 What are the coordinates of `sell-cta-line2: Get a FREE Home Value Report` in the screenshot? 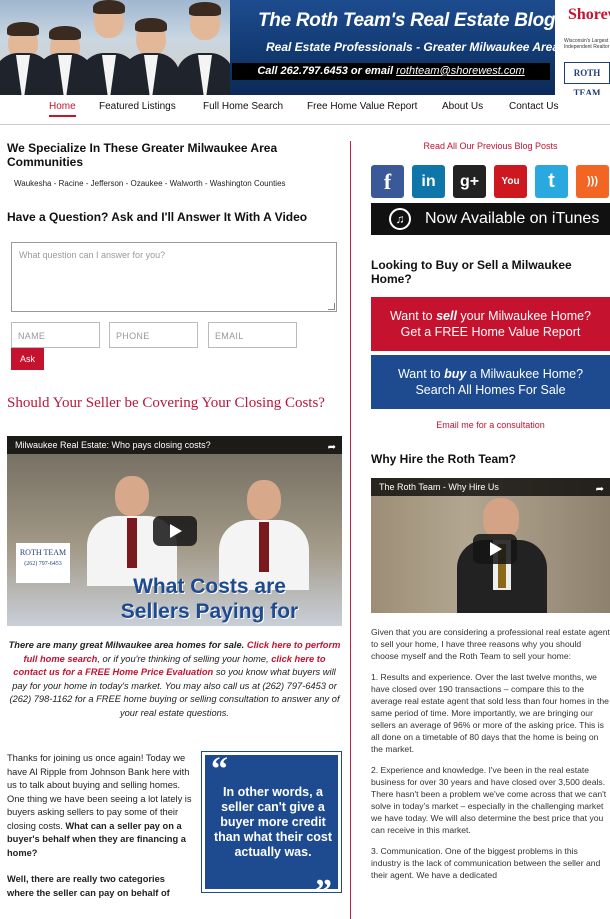 It's located at (490, 332).